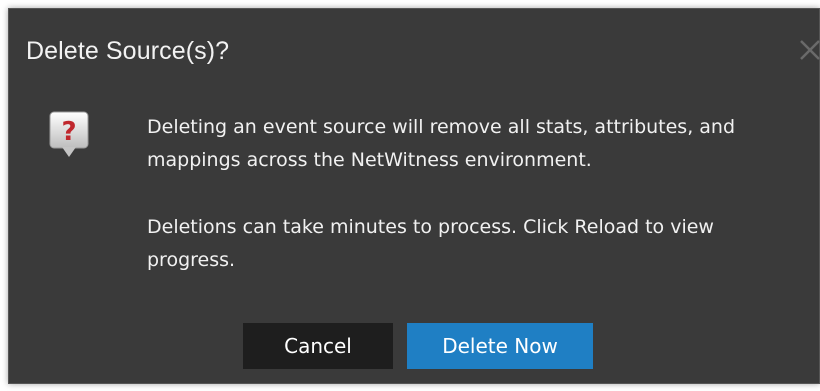 The height and width of the screenshot is (391, 820). What do you see at coordinates (318, 346) in the screenshot?
I see `cancel-button: Cancel` at bounding box center [318, 346].